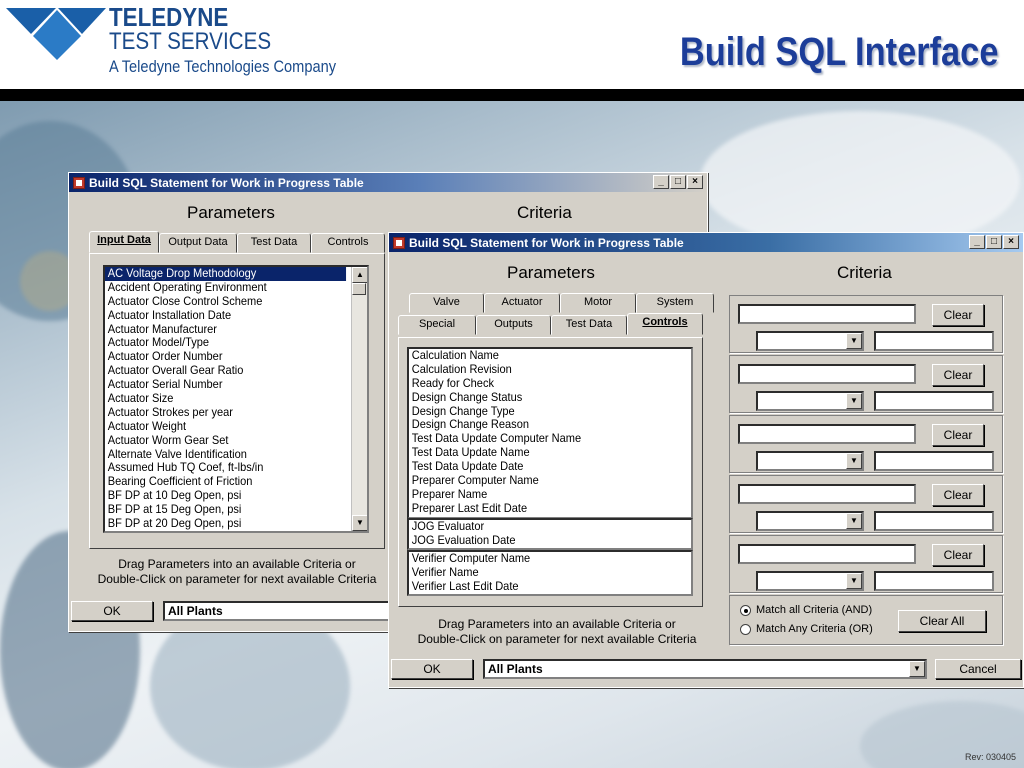 This screenshot has height=768, width=1024. Describe the element at coordinates (225, 523) in the screenshot. I see `list-item: BF DP at 20 Deg Open, psi` at that location.